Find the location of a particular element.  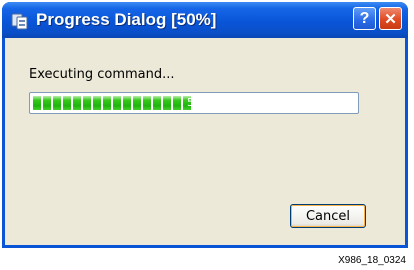

title-bar: Progress Dialog [50%] ? ✕ is located at coordinates (205, 20).